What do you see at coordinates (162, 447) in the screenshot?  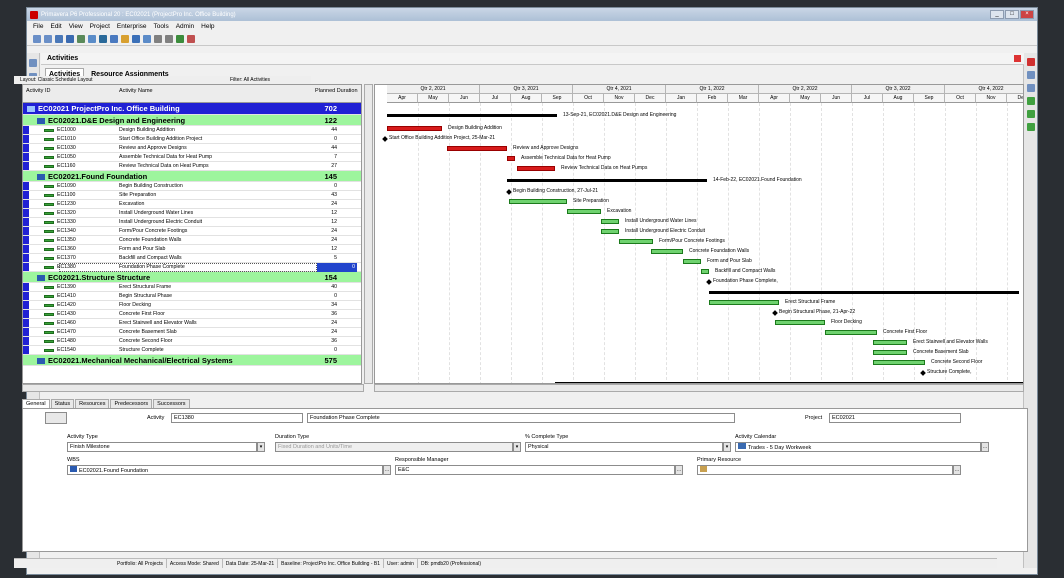 I see `activity-type-select: Finish Milestone` at bounding box center [162, 447].